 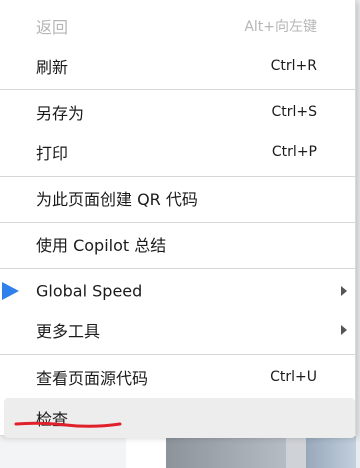 What do you see at coordinates (177, 330) in the screenshot?
I see `menu-item-more-tools: 更多工具` at bounding box center [177, 330].